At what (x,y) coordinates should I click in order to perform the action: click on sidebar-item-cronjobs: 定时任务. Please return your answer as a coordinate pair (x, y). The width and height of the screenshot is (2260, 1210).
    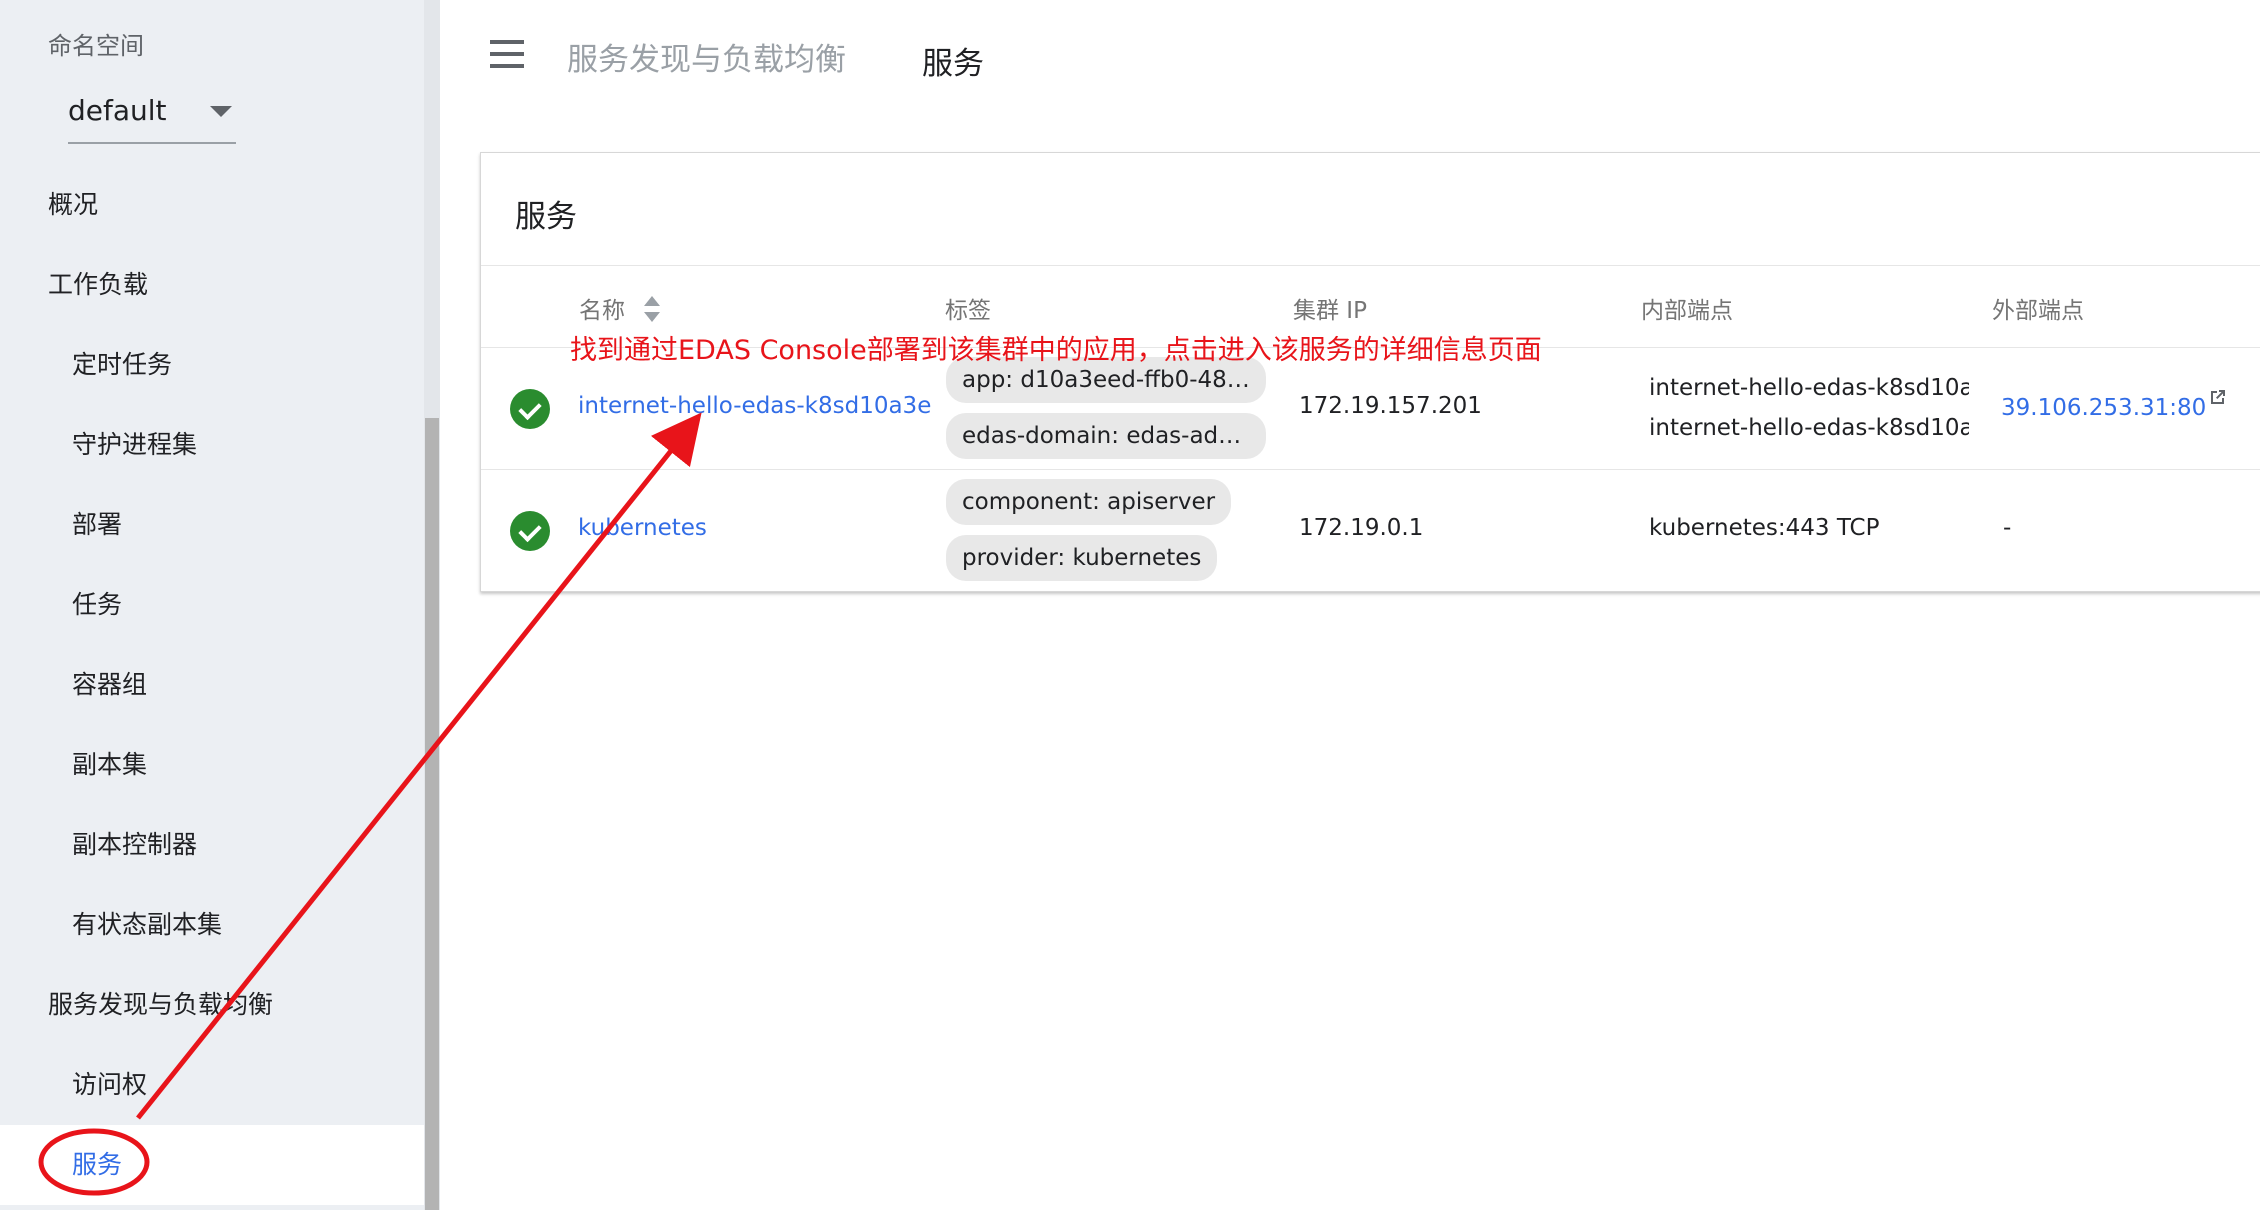
    Looking at the image, I should click on (212, 365).